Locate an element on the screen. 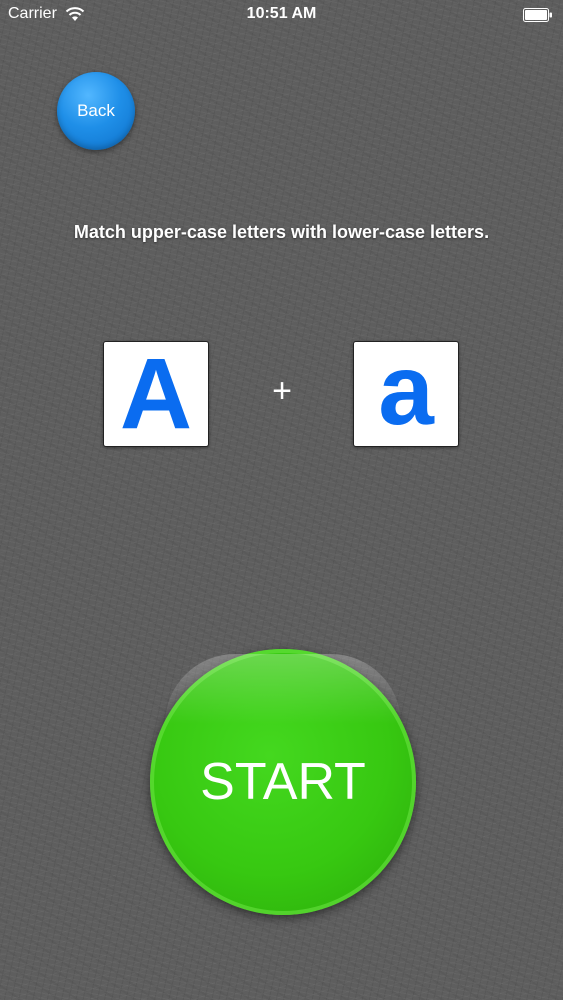 This screenshot has width=563, height=1000. status-time: 10:51 AM is located at coordinates (281, 13).